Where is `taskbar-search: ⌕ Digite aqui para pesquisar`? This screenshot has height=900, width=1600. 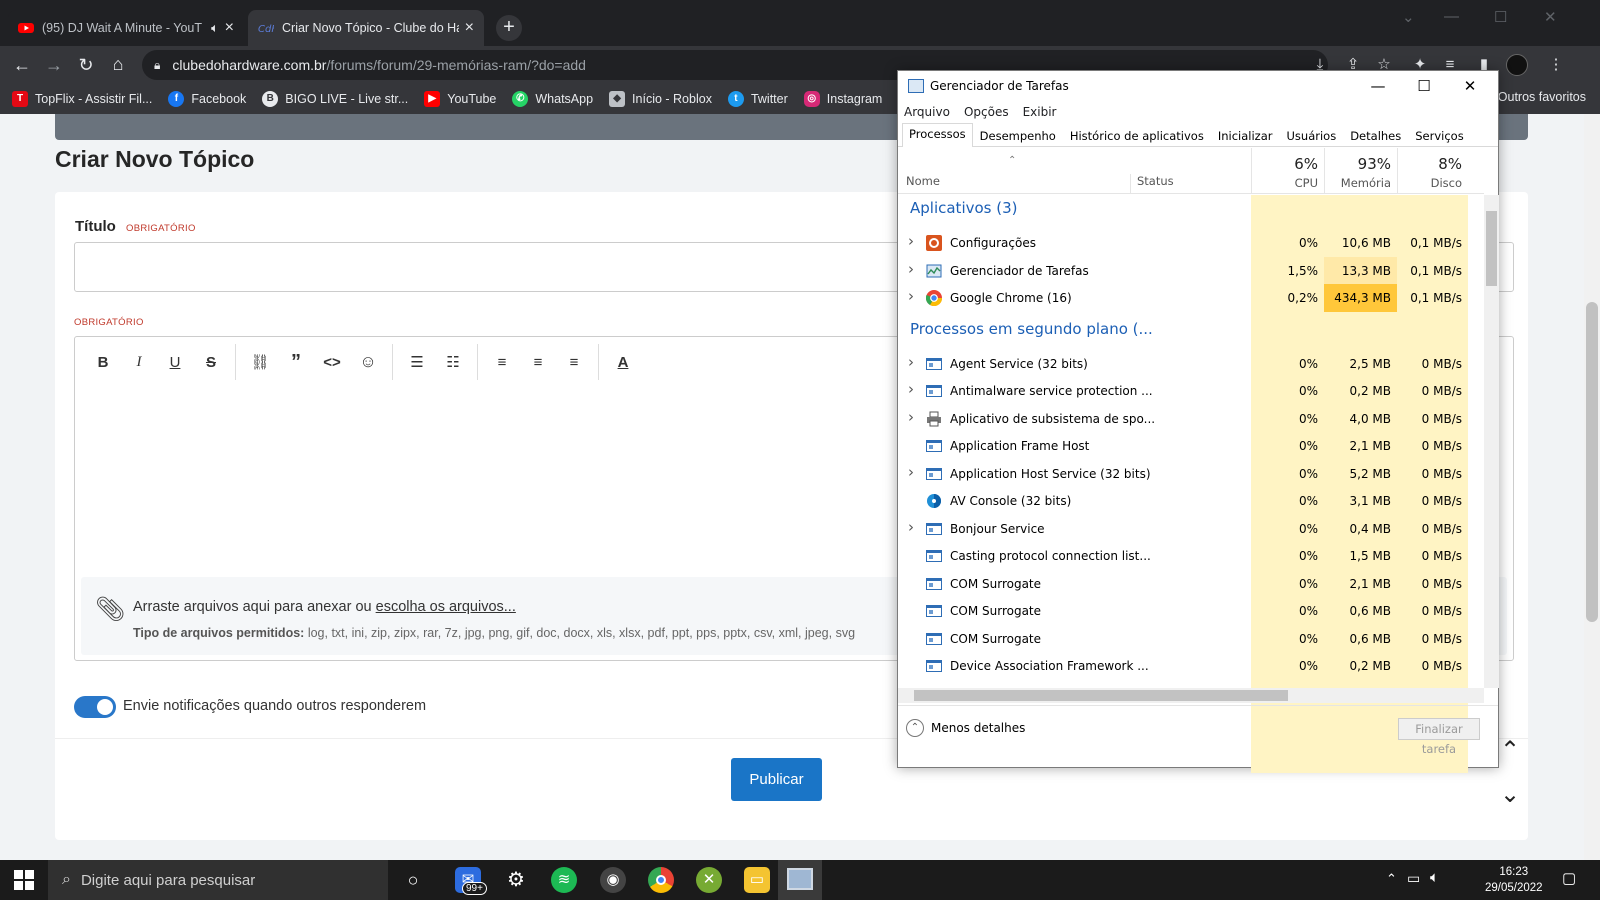
taskbar-search: ⌕ Digite aqui para pesquisar is located at coordinates (218, 880).